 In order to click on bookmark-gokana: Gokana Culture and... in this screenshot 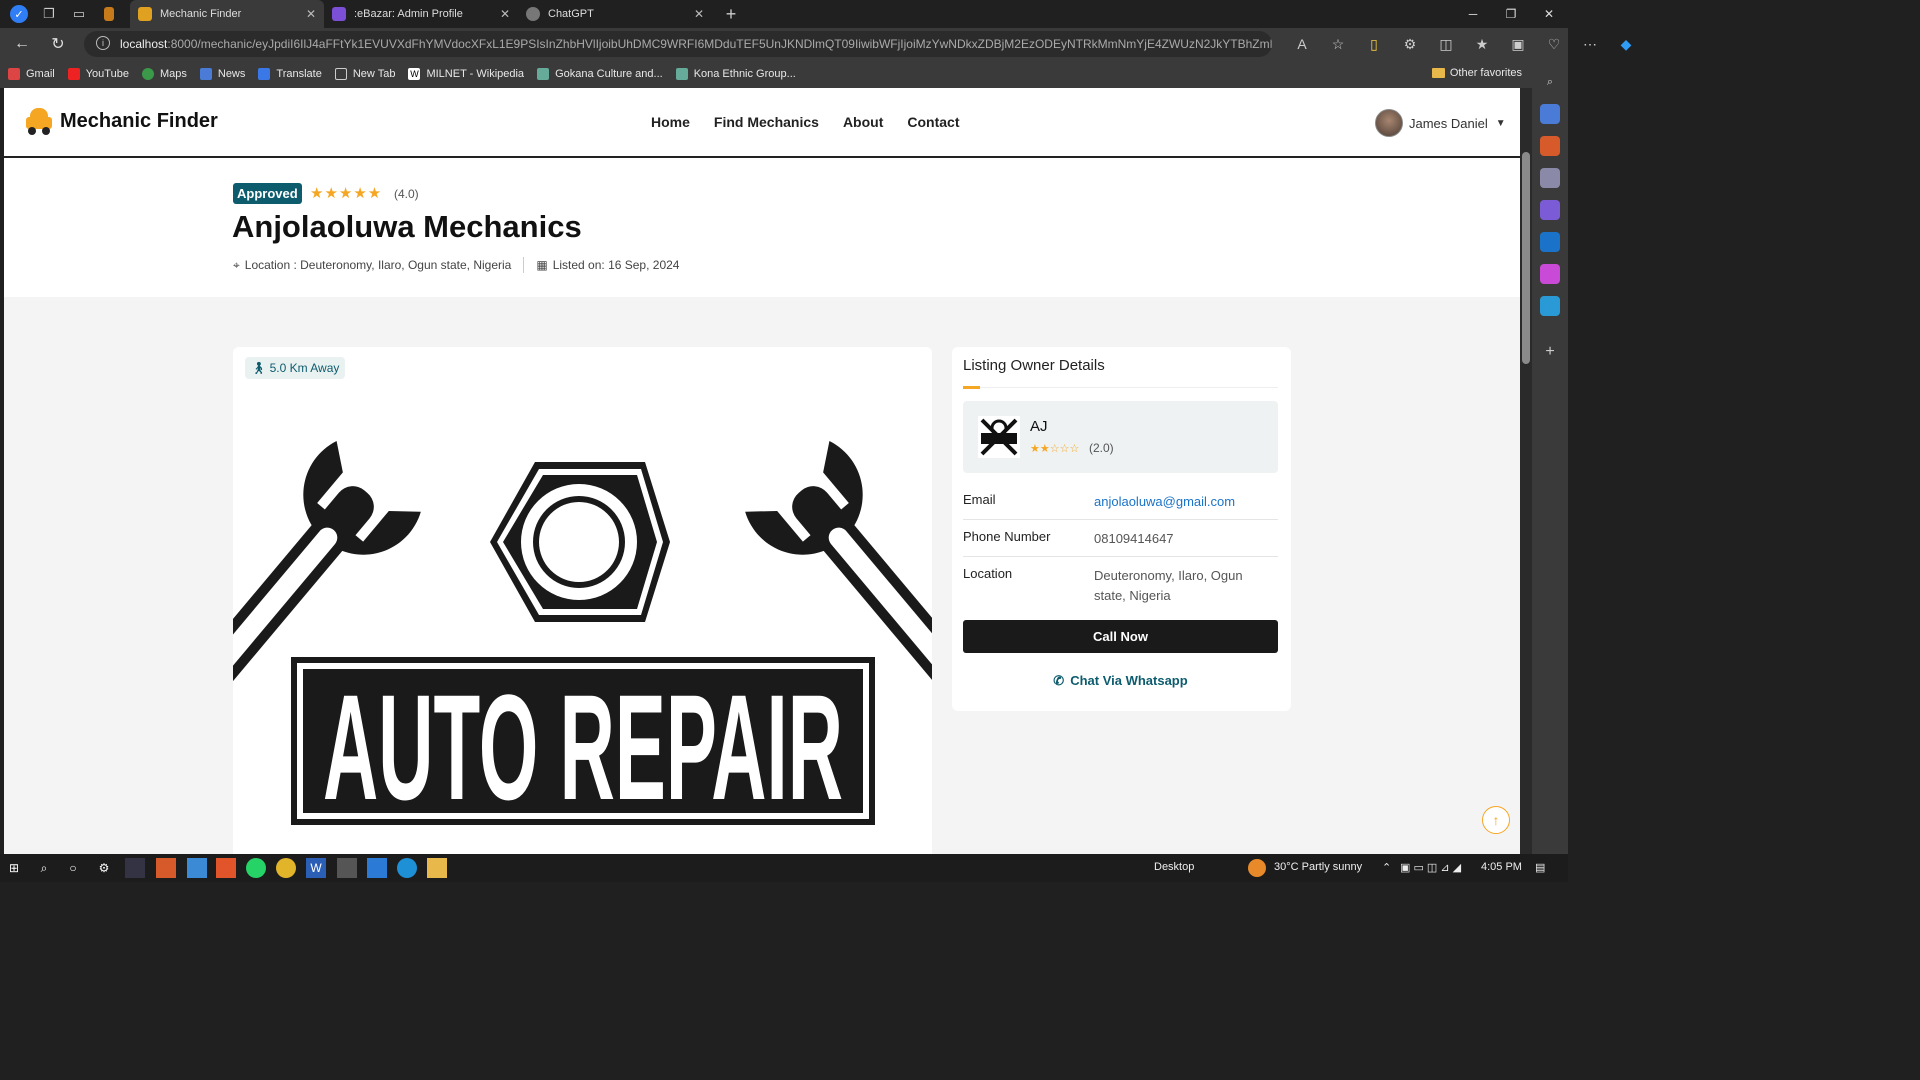, I will do `click(600, 74)`.